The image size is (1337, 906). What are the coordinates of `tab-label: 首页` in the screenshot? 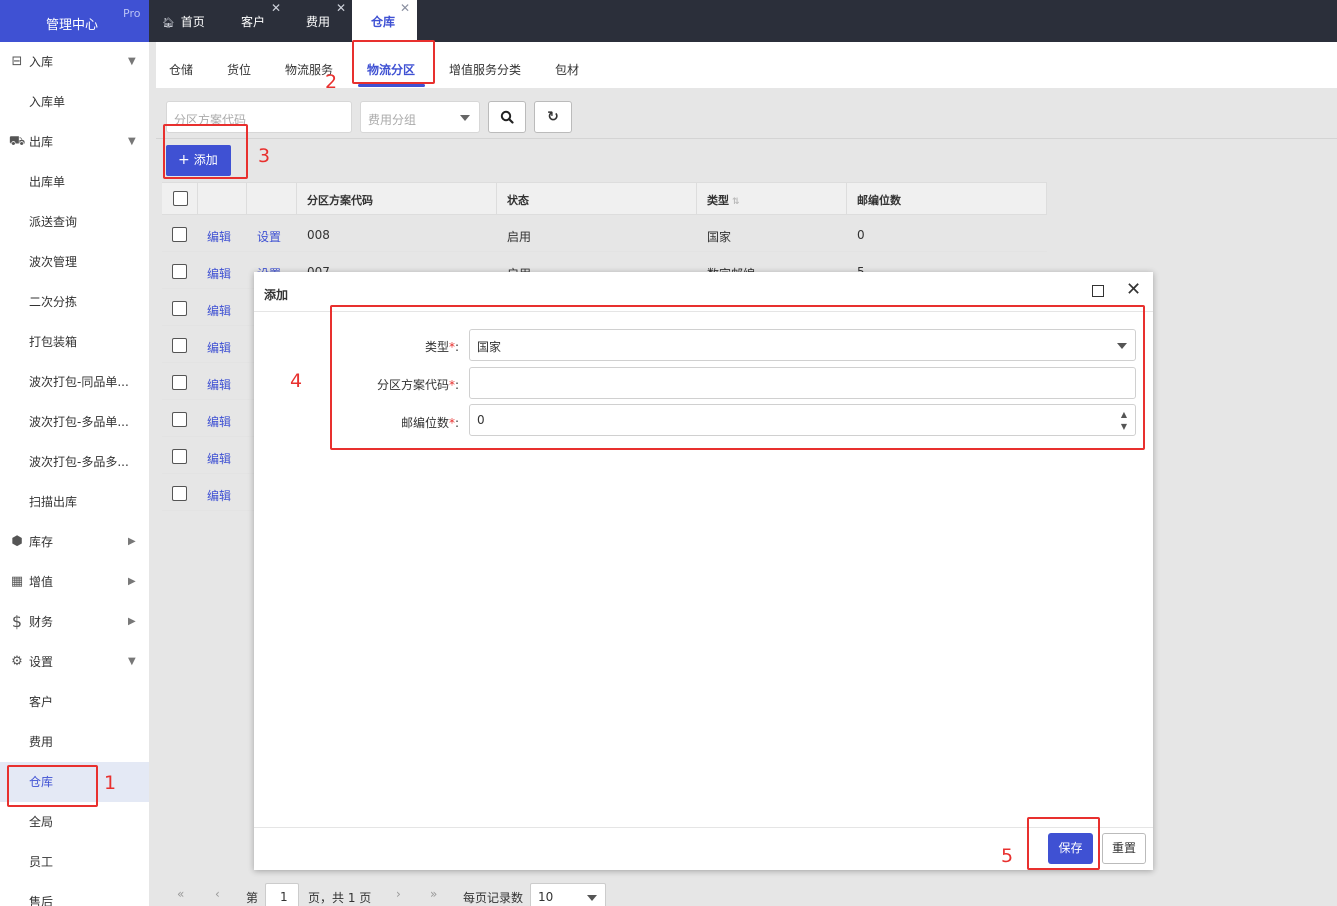 It's located at (192, 22).